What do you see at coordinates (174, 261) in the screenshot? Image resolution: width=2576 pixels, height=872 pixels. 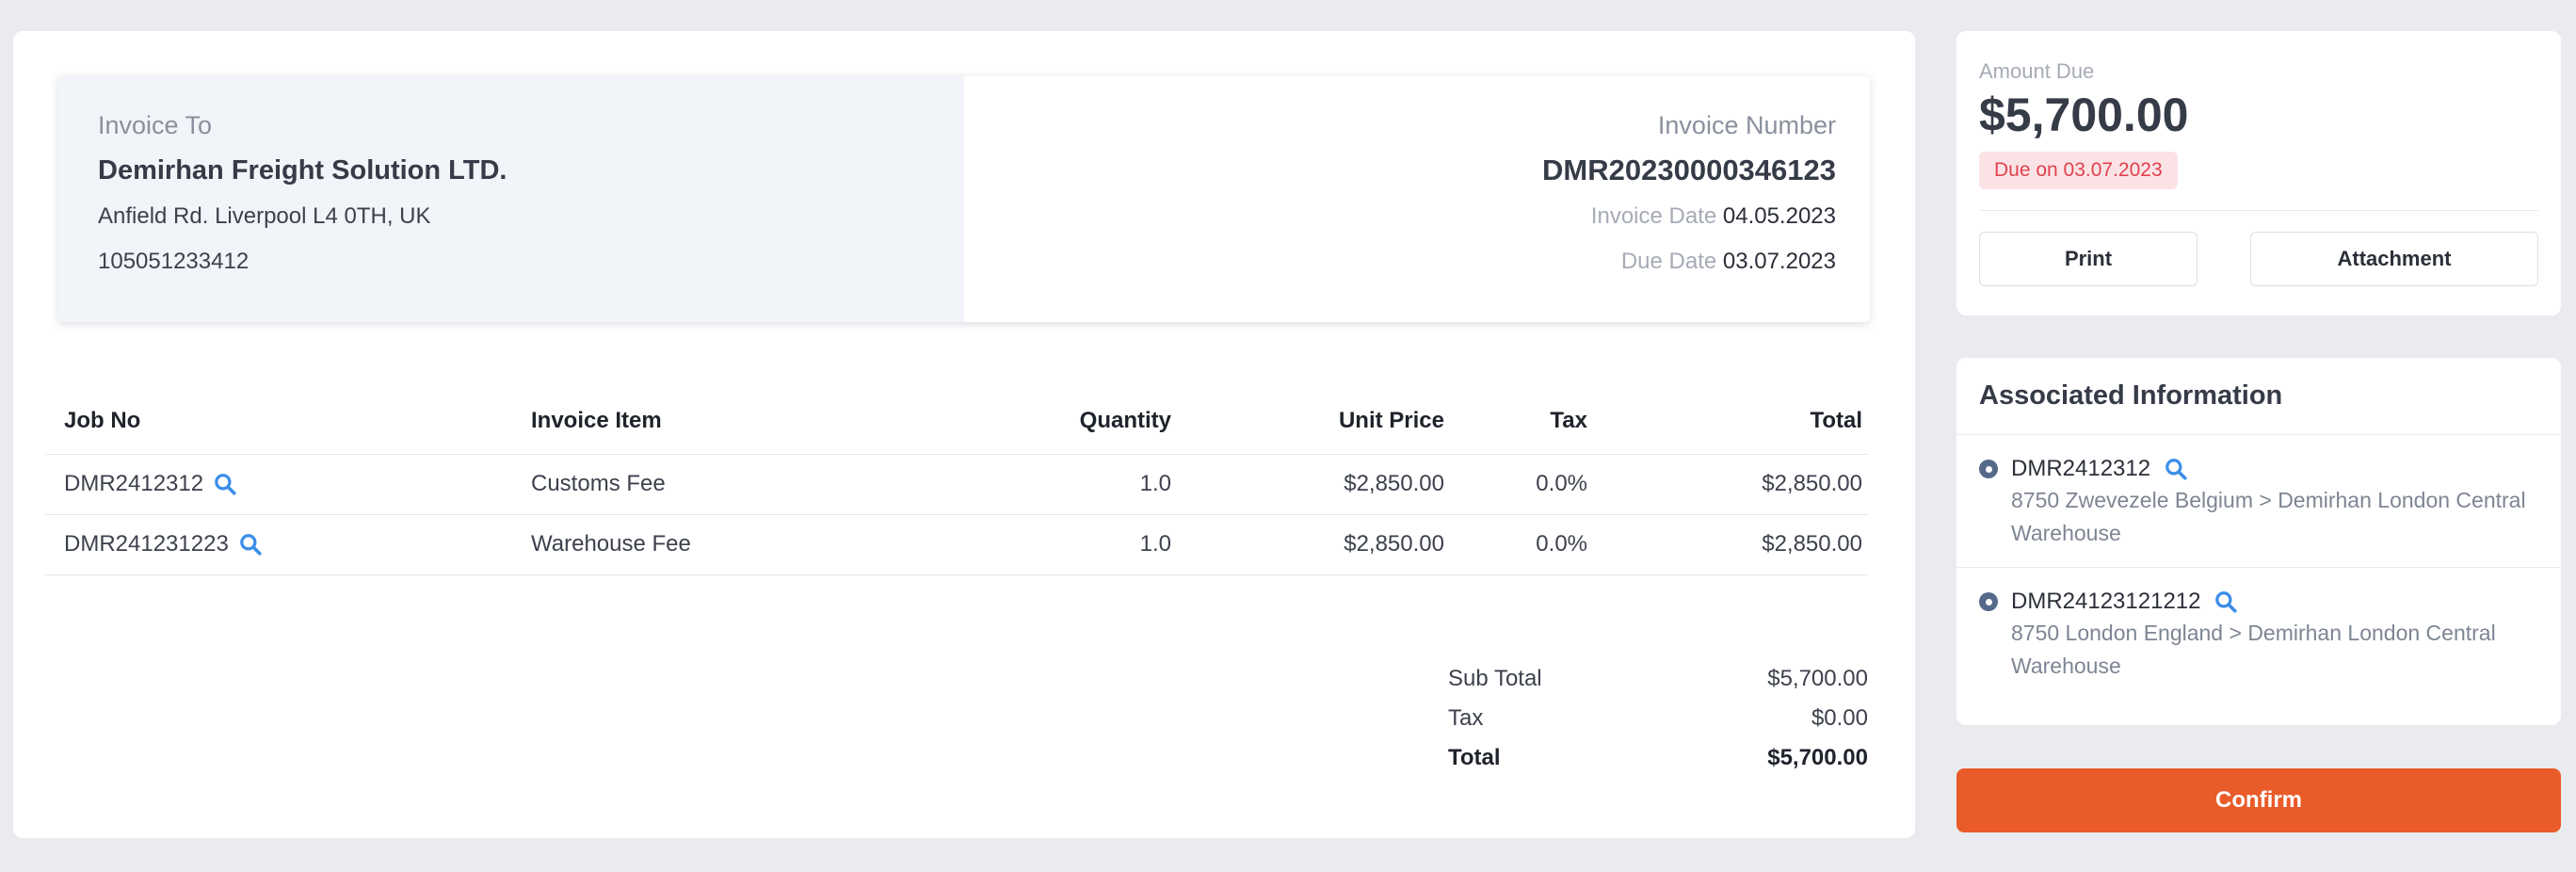 I see `company-tax-number: 105051233412` at bounding box center [174, 261].